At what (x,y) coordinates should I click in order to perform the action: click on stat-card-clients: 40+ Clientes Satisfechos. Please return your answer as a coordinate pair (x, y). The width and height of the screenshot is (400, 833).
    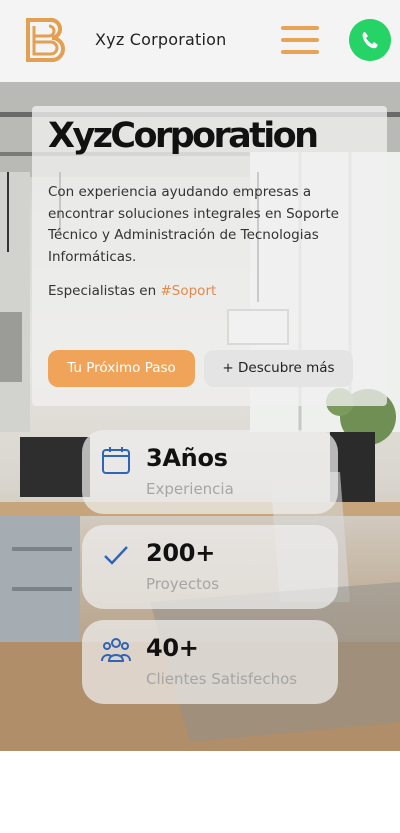
    Looking at the image, I should click on (210, 662).